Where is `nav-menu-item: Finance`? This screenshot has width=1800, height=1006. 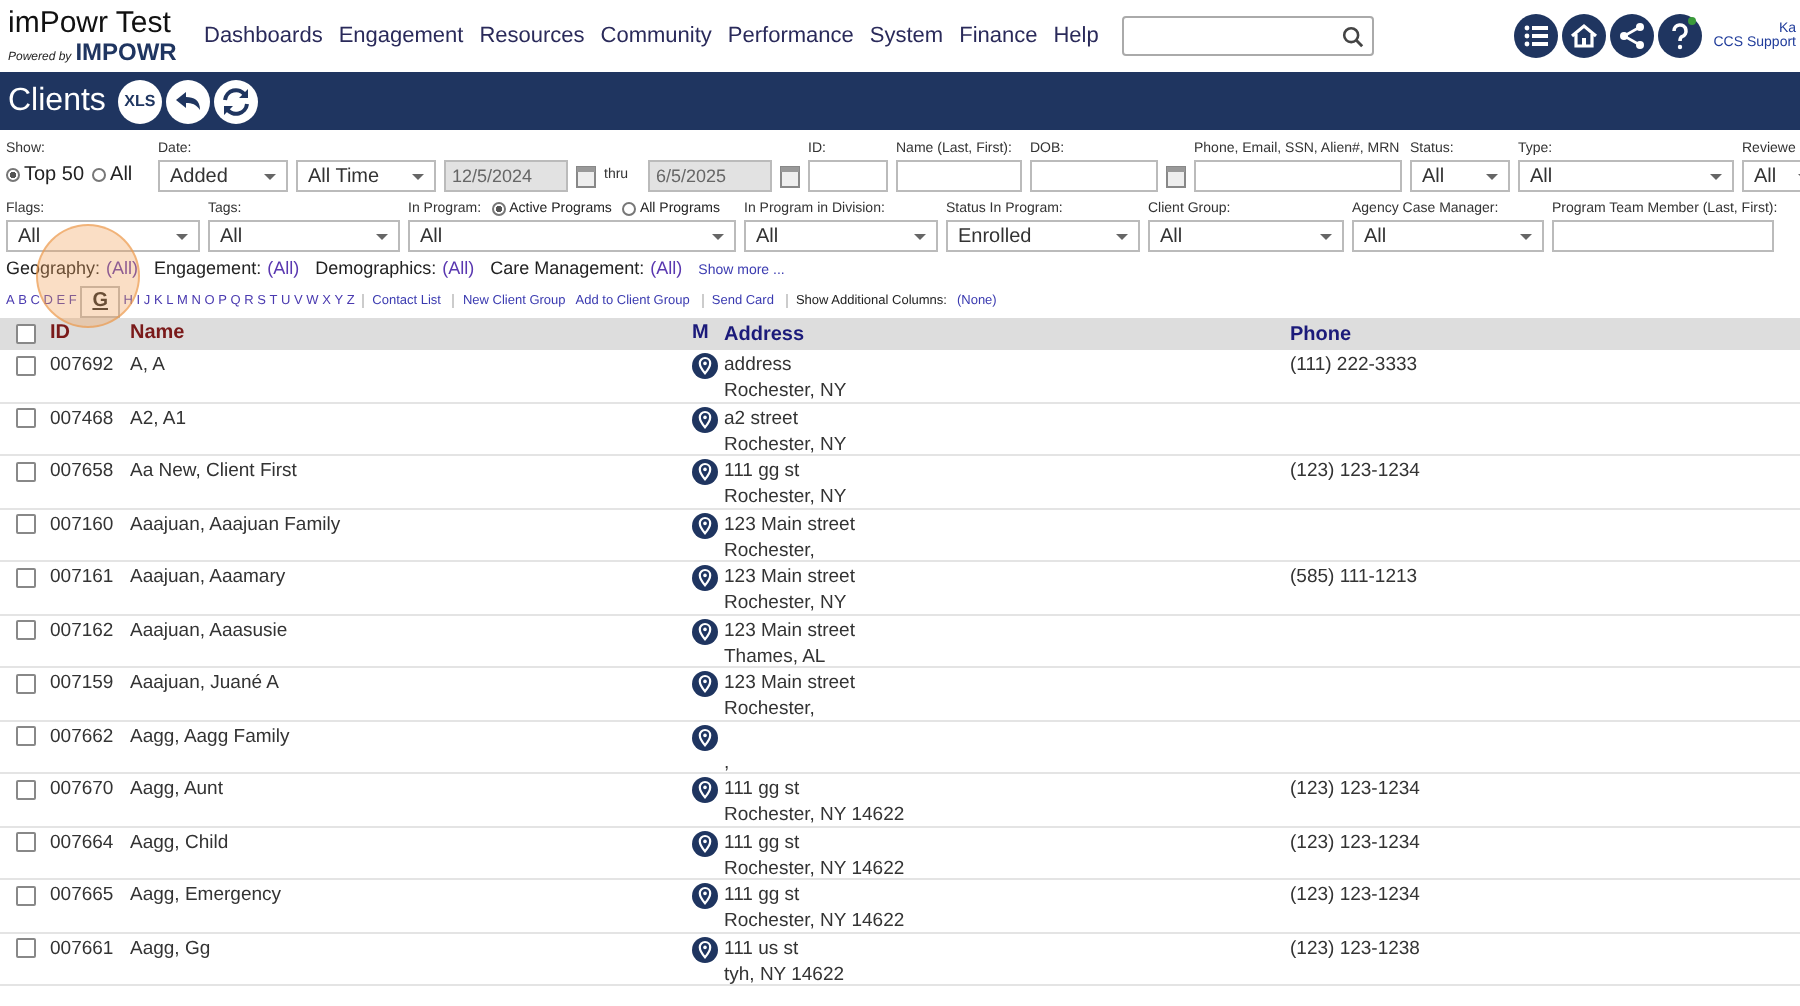 nav-menu-item: Finance is located at coordinates (998, 36).